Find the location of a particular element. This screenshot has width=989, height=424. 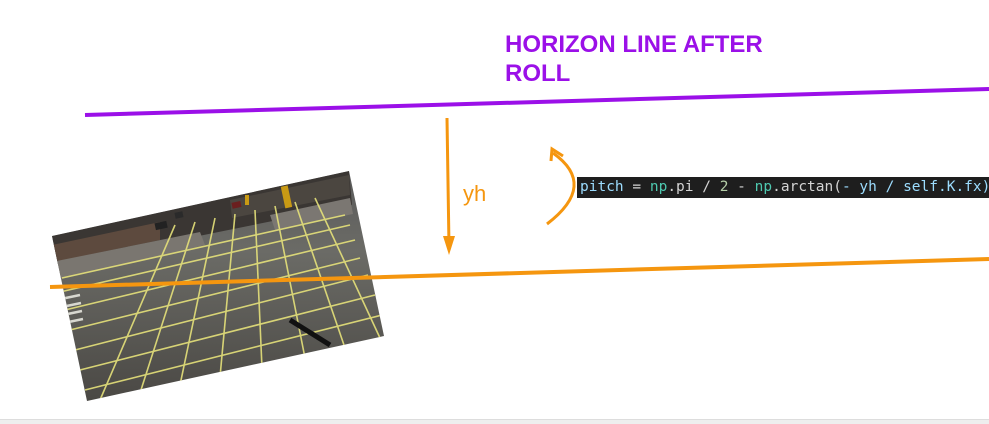

code-token: .arctan( is located at coordinates (807, 187).